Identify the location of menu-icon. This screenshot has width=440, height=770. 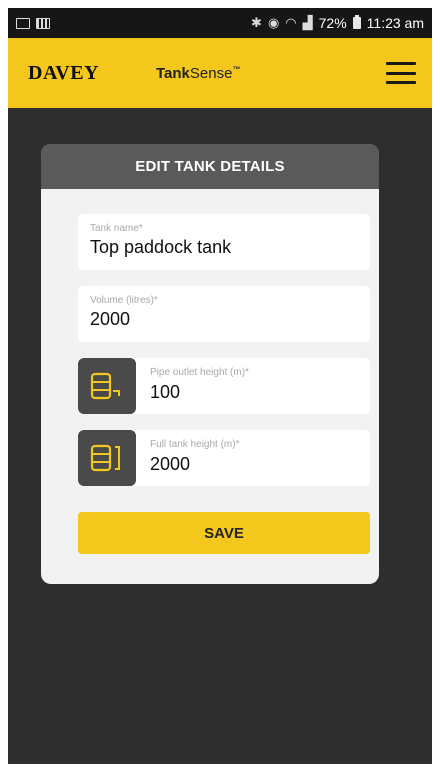
(401, 73).